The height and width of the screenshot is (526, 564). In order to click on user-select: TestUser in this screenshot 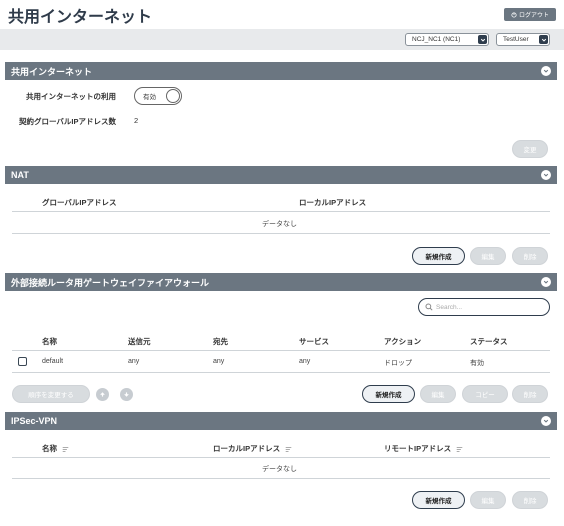, I will do `click(523, 39)`.